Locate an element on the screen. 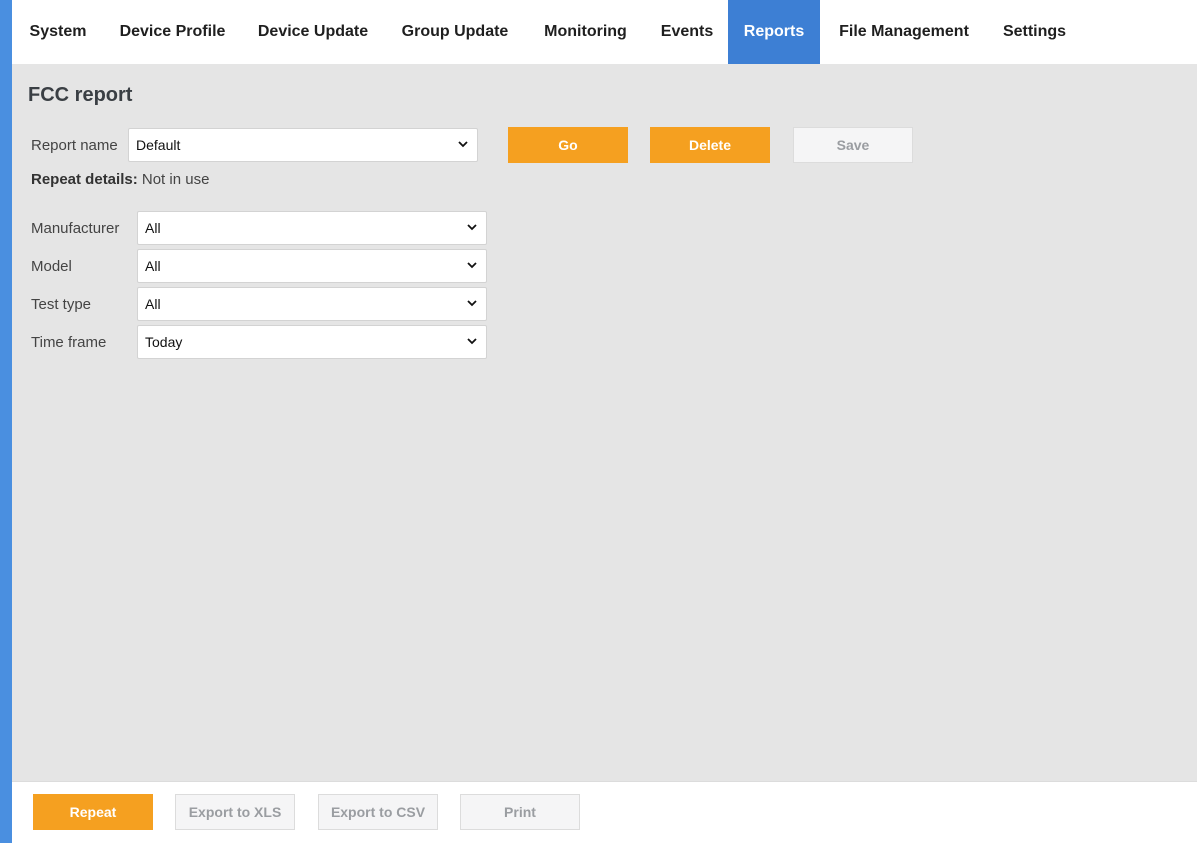  test-type-value: All is located at coordinates (153, 304).